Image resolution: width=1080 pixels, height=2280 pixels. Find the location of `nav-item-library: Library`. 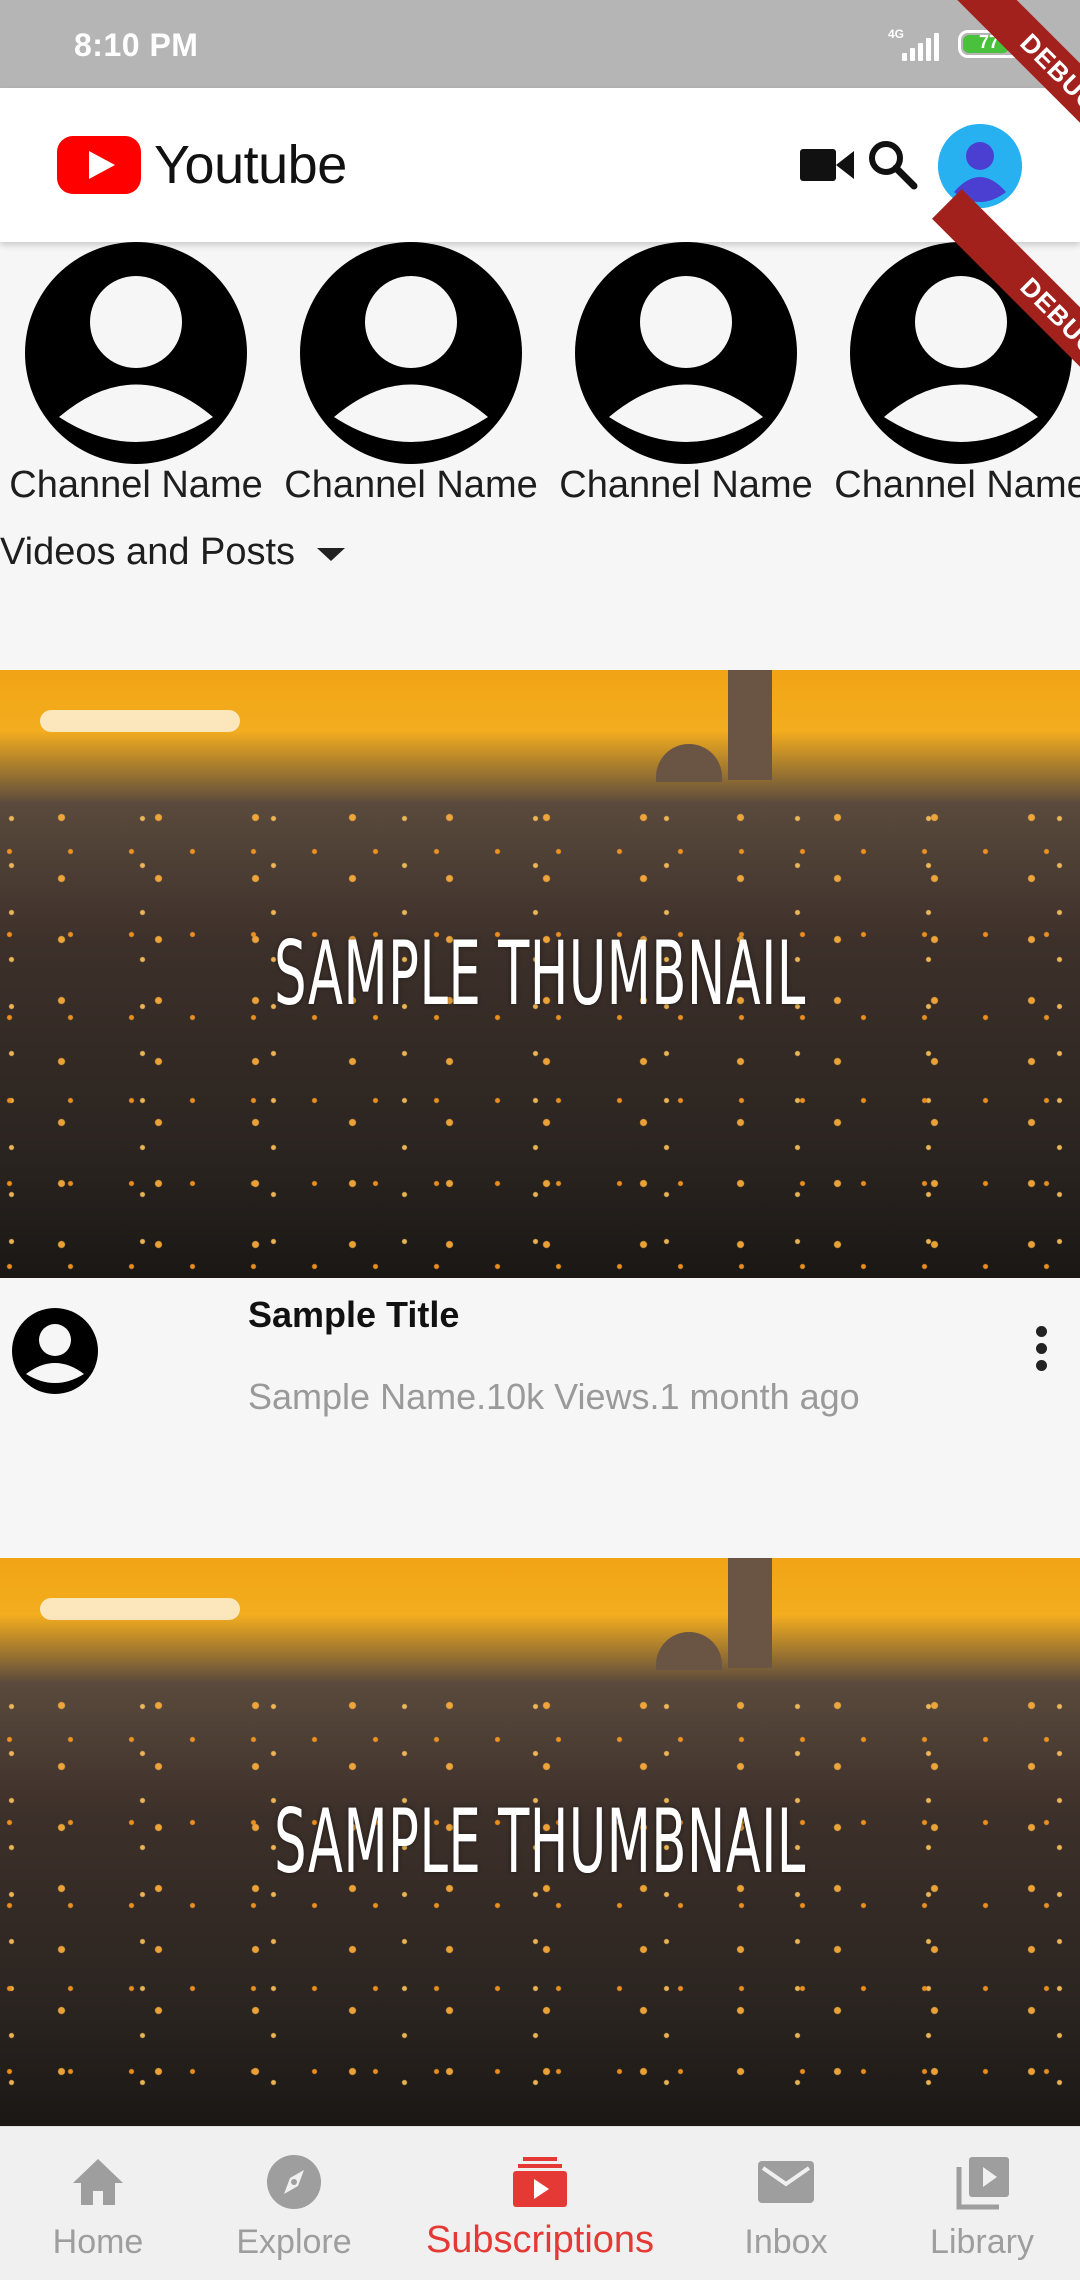

nav-item-library: Library is located at coordinates (982, 2203).